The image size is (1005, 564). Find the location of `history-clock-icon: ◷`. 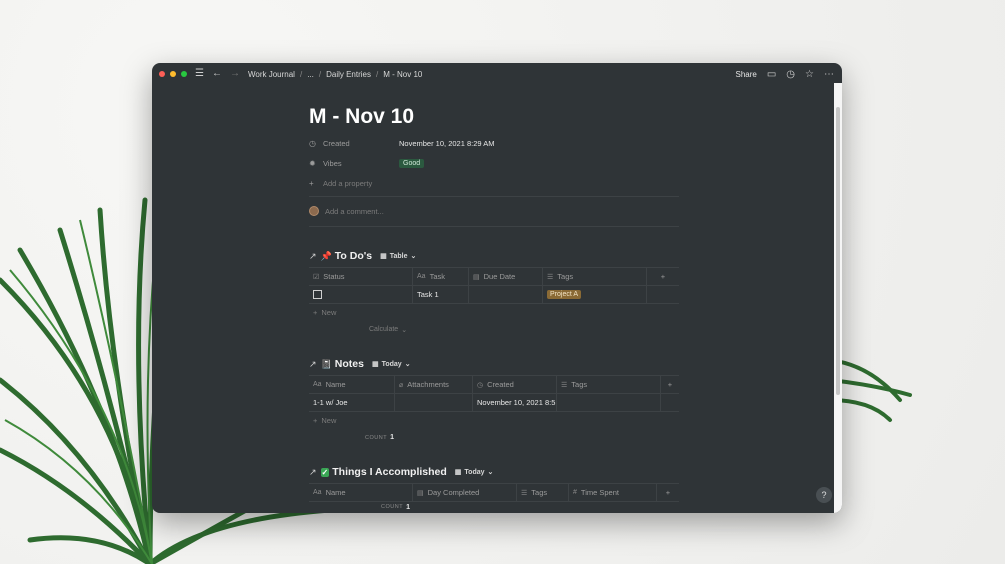

history-clock-icon: ◷ is located at coordinates (790, 74).